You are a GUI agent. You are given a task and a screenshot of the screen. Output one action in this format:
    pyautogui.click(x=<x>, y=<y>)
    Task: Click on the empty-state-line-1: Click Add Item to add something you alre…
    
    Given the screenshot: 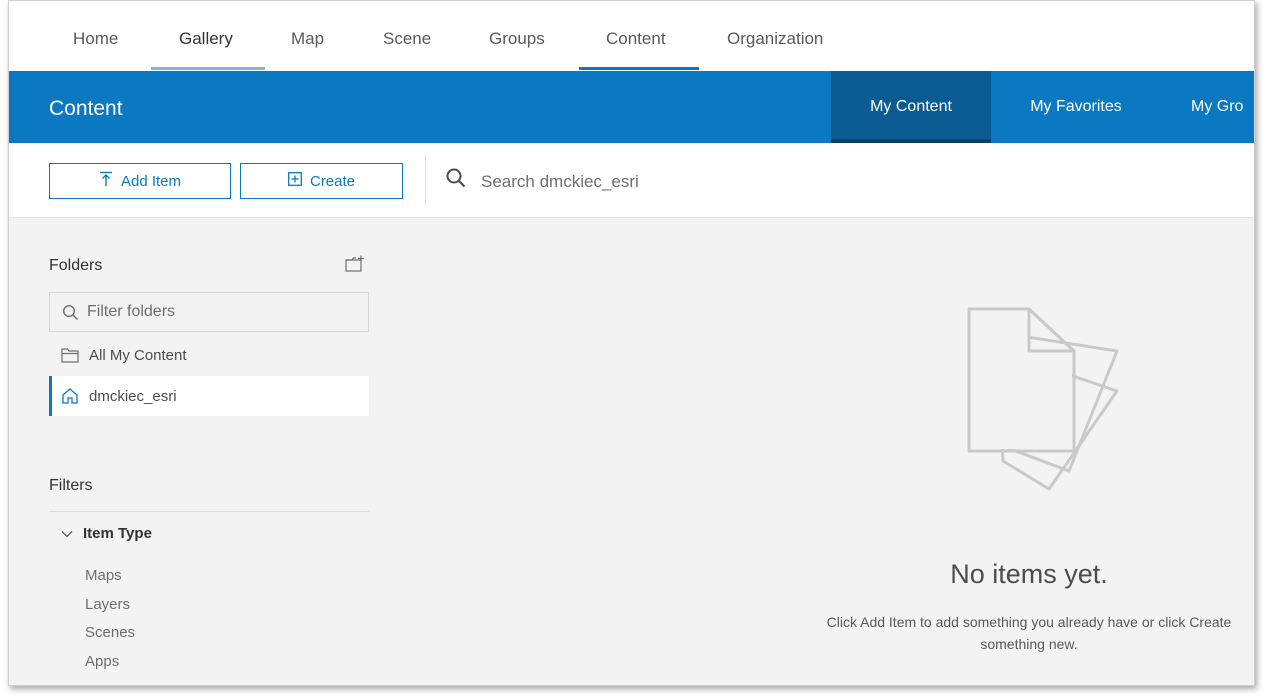 What is the action you would take?
    pyautogui.click(x=1029, y=622)
    